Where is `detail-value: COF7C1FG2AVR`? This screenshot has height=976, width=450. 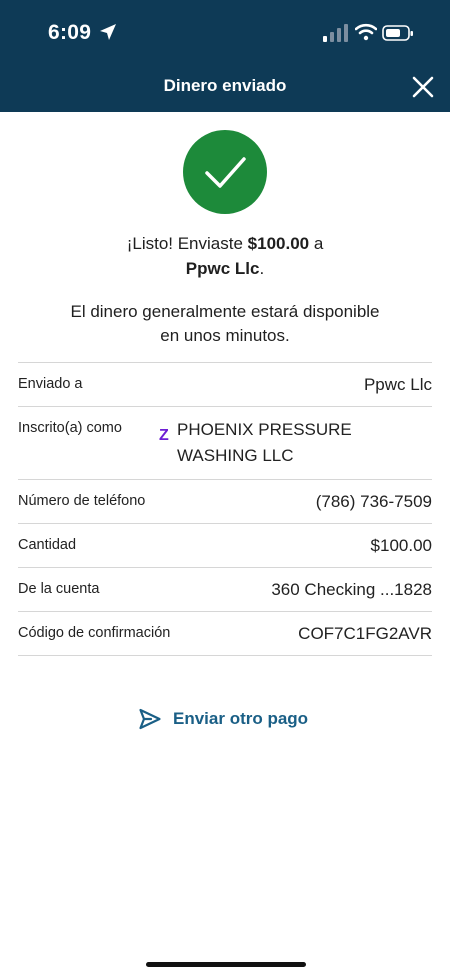 detail-value: COF7C1FG2AVR is located at coordinates (365, 633).